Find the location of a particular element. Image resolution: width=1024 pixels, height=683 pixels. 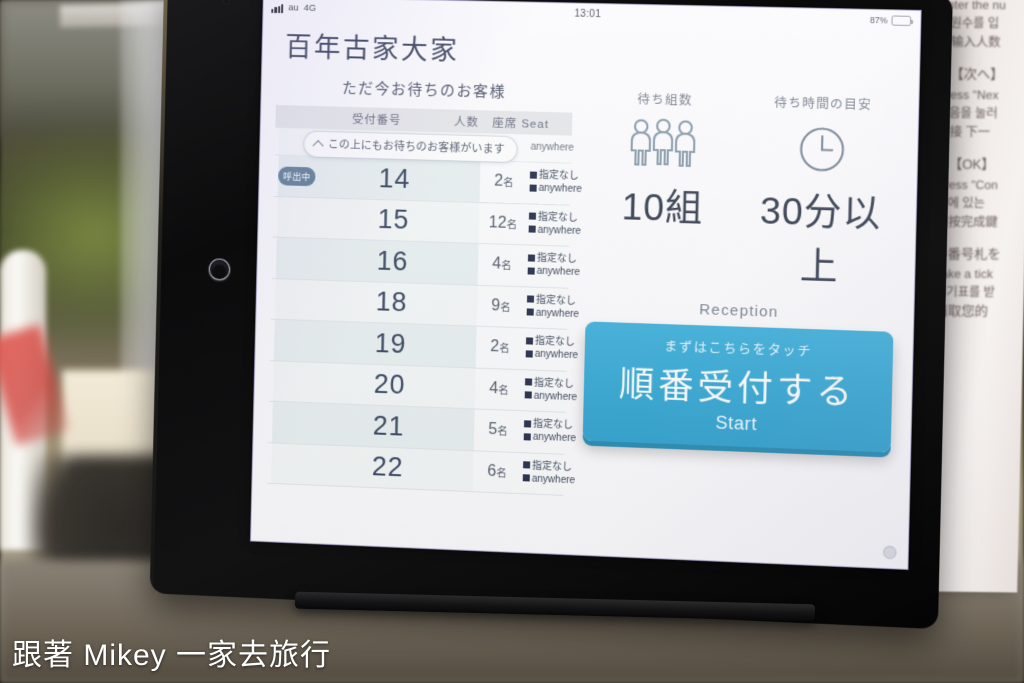

people-count-cell: 9名 is located at coordinates (501, 307).